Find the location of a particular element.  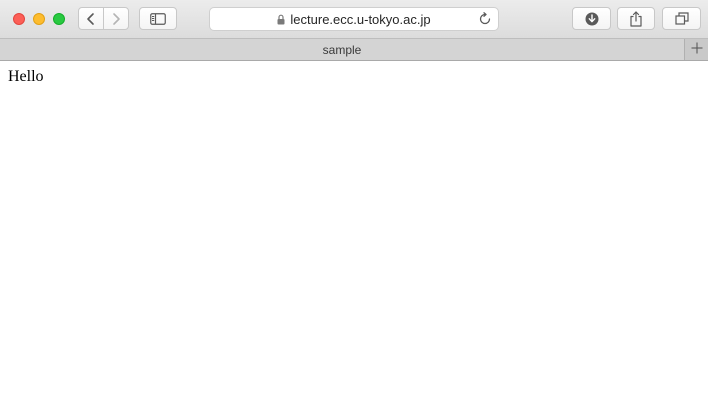

page-text: Hello is located at coordinates (26, 76).